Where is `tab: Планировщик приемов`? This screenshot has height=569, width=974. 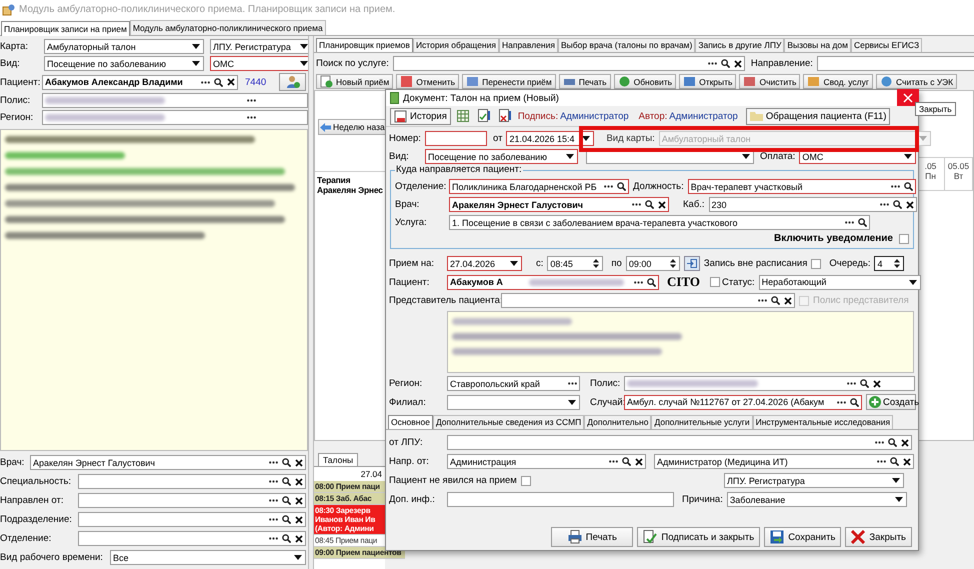 tab: Планировщик приемов is located at coordinates (364, 45).